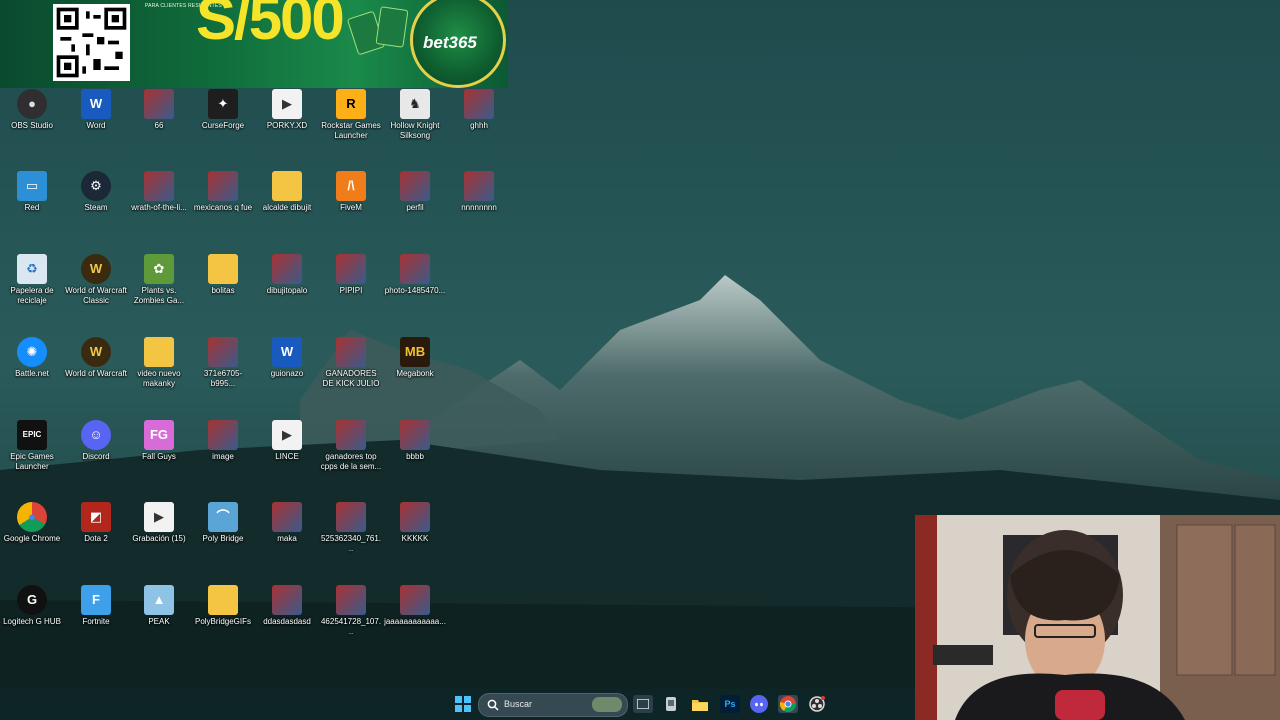 The image size is (1280, 720). Describe the element at coordinates (96, 186) in the screenshot. I see `steam-icon: ⚙` at that location.